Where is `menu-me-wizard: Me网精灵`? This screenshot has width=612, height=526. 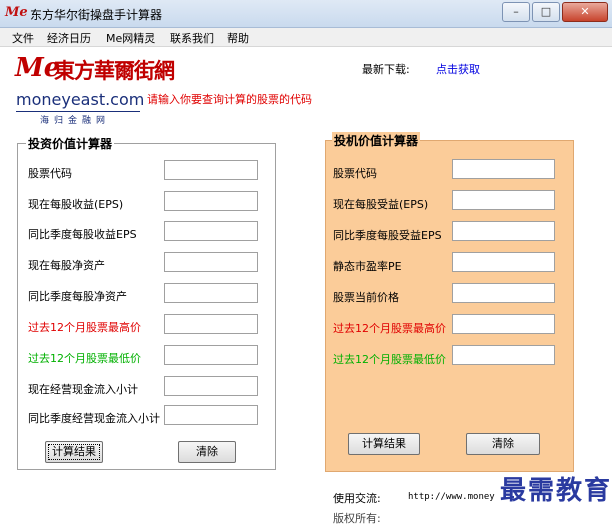
menu-me-wizard: Me网精灵 is located at coordinates (130, 38).